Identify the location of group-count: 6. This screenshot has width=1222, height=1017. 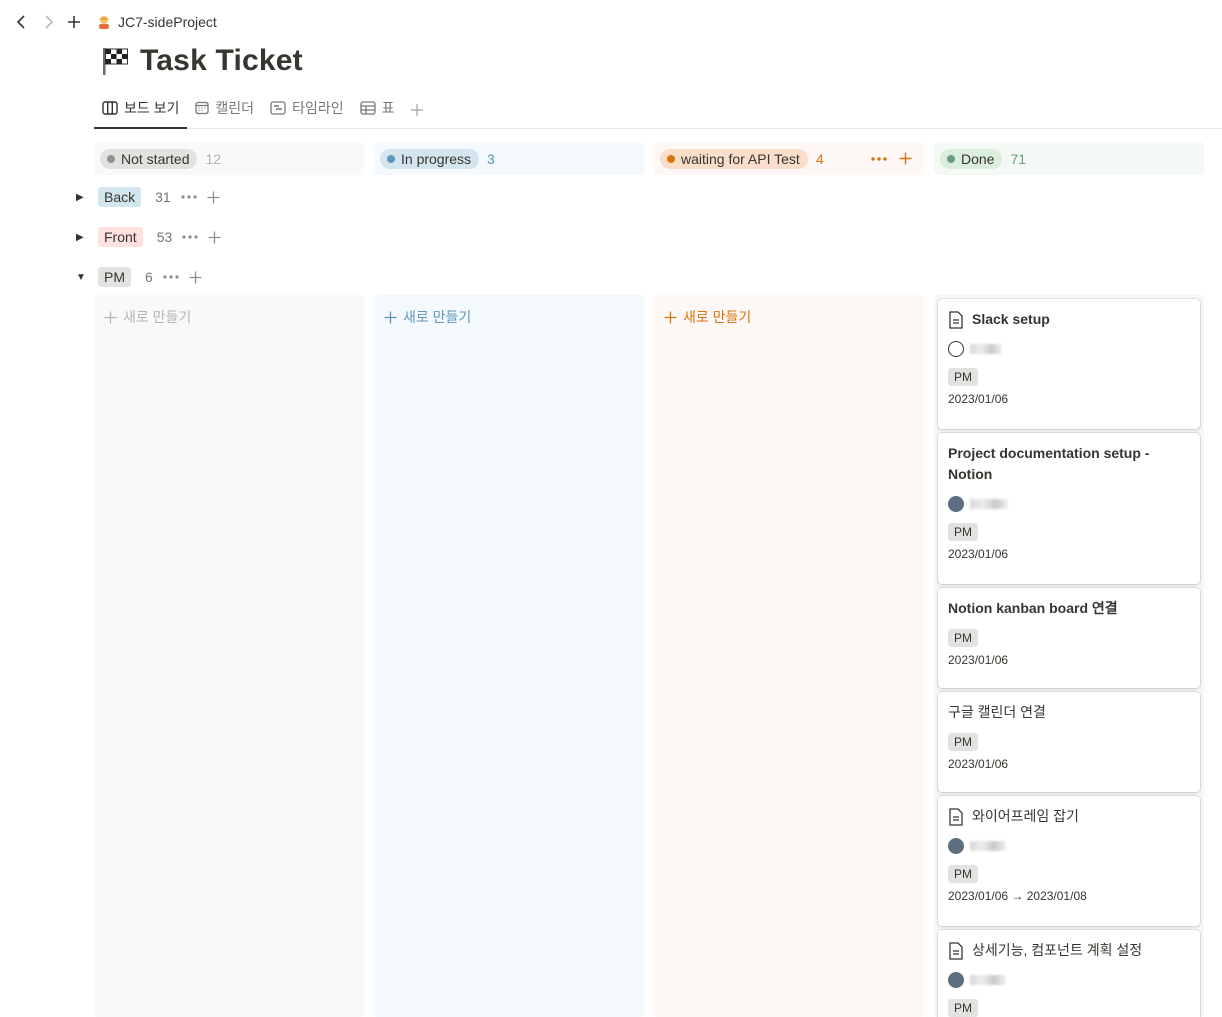
(149, 277).